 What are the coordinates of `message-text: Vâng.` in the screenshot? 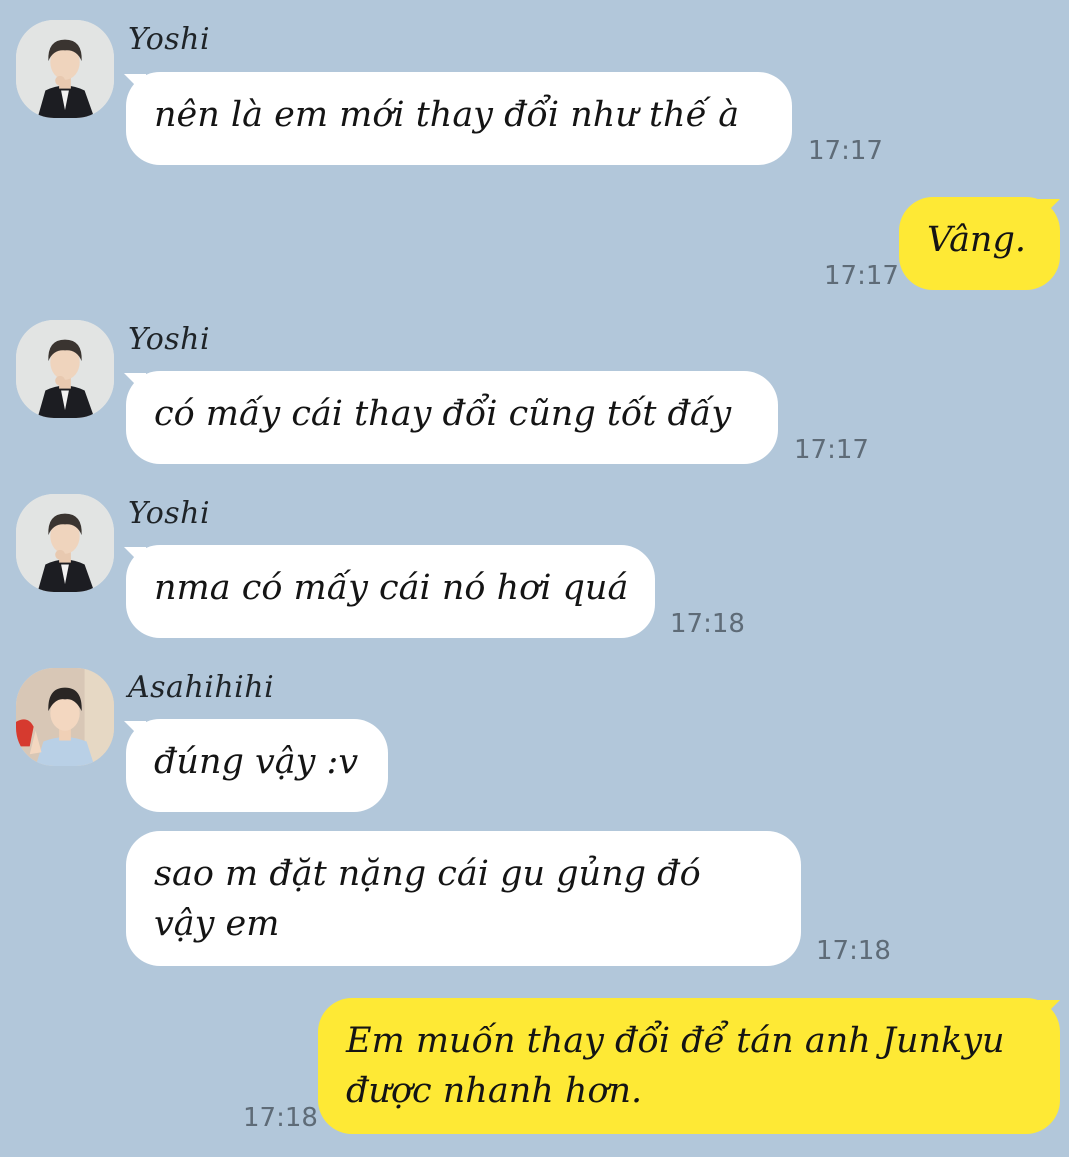 It's located at (977, 240).